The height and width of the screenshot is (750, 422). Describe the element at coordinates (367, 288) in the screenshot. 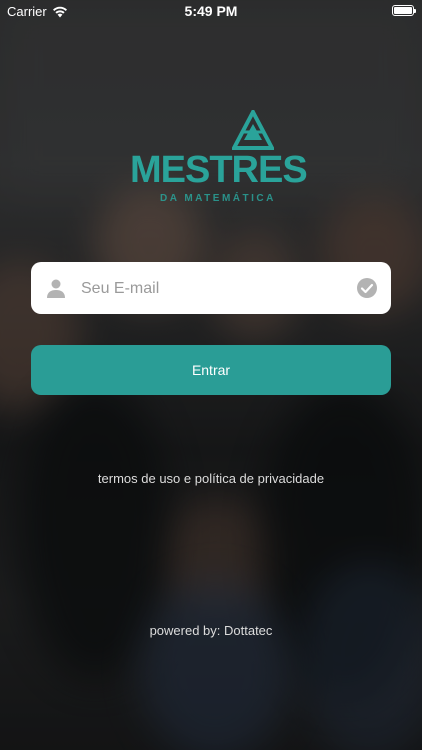

I see `checkmark-circle-icon` at that location.